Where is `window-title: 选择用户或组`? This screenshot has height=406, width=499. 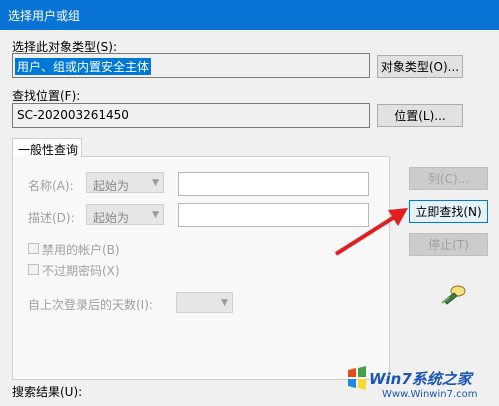
window-title: 选择用户或组 is located at coordinates (44, 16).